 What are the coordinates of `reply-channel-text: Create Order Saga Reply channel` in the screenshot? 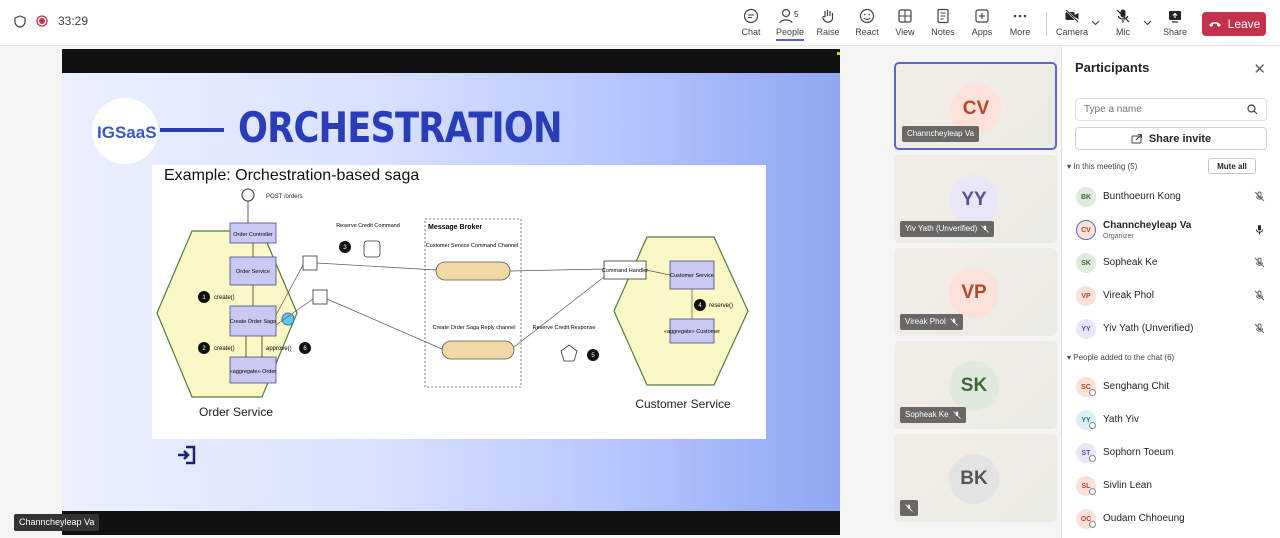 It's located at (474, 328).